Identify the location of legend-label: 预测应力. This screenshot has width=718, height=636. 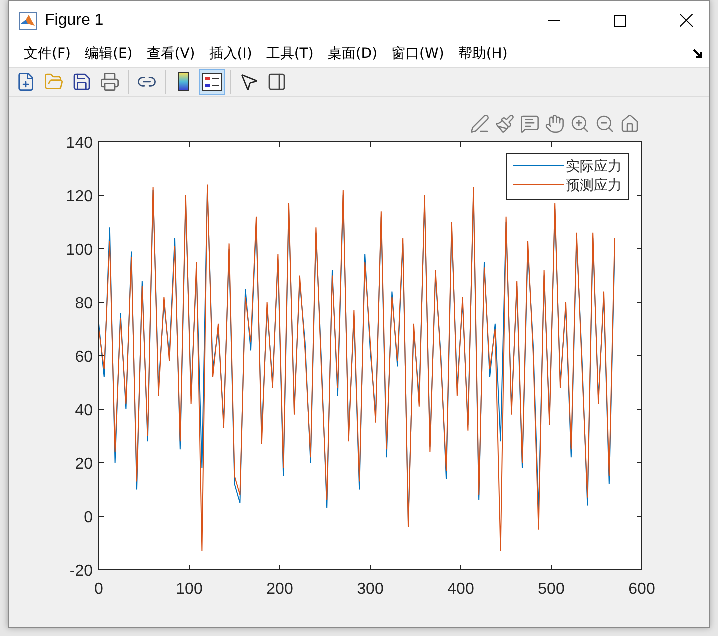
(594, 186).